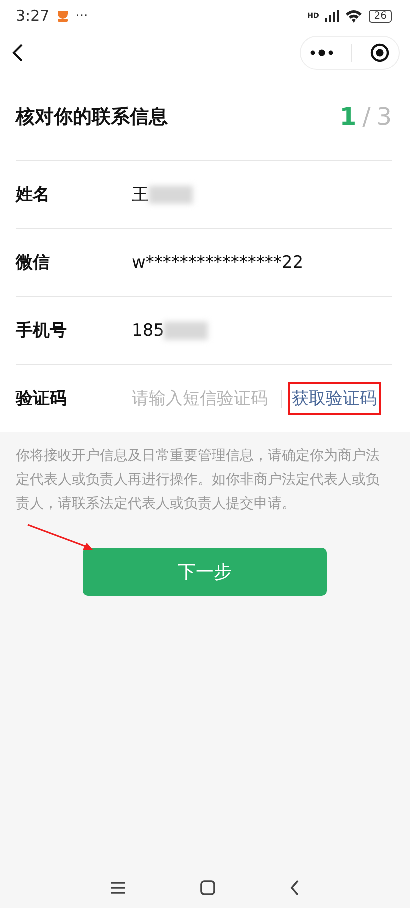 The image size is (410, 908). Describe the element at coordinates (33, 16) in the screenshot. I see `clock-time: 3:27` at that location.